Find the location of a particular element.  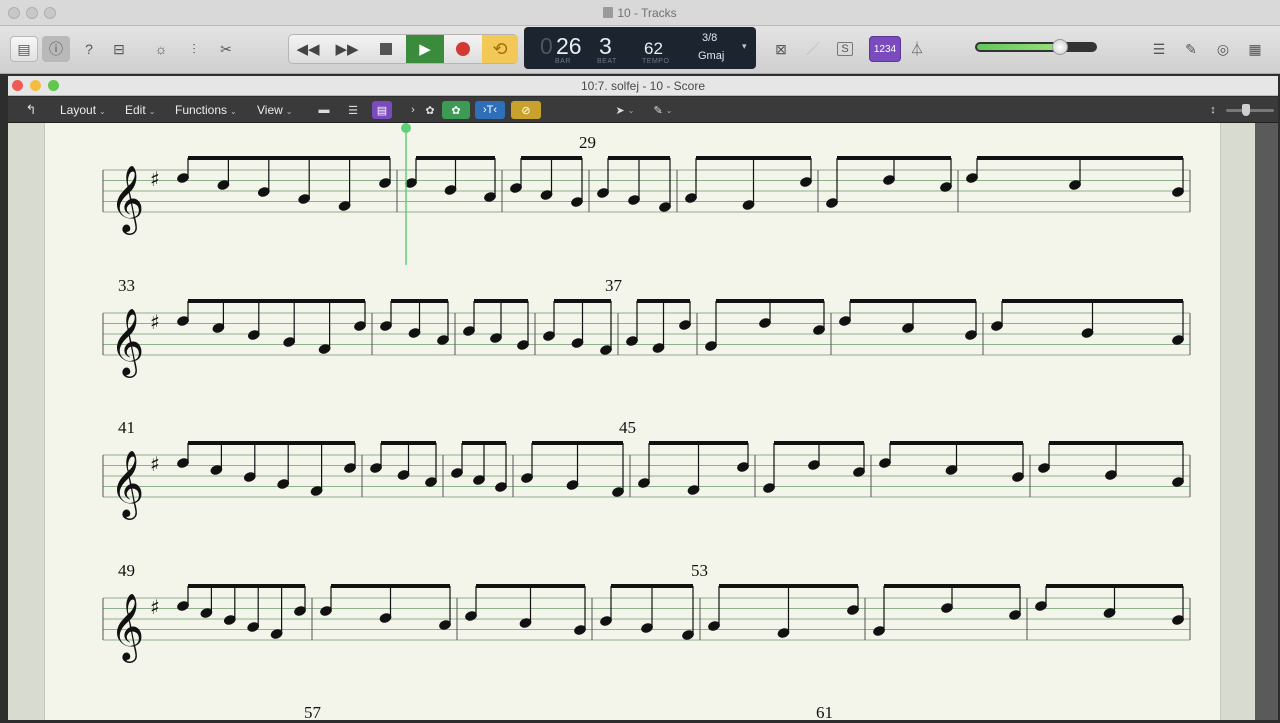

link-button: ⊘ is located at coordinates (526, 110).